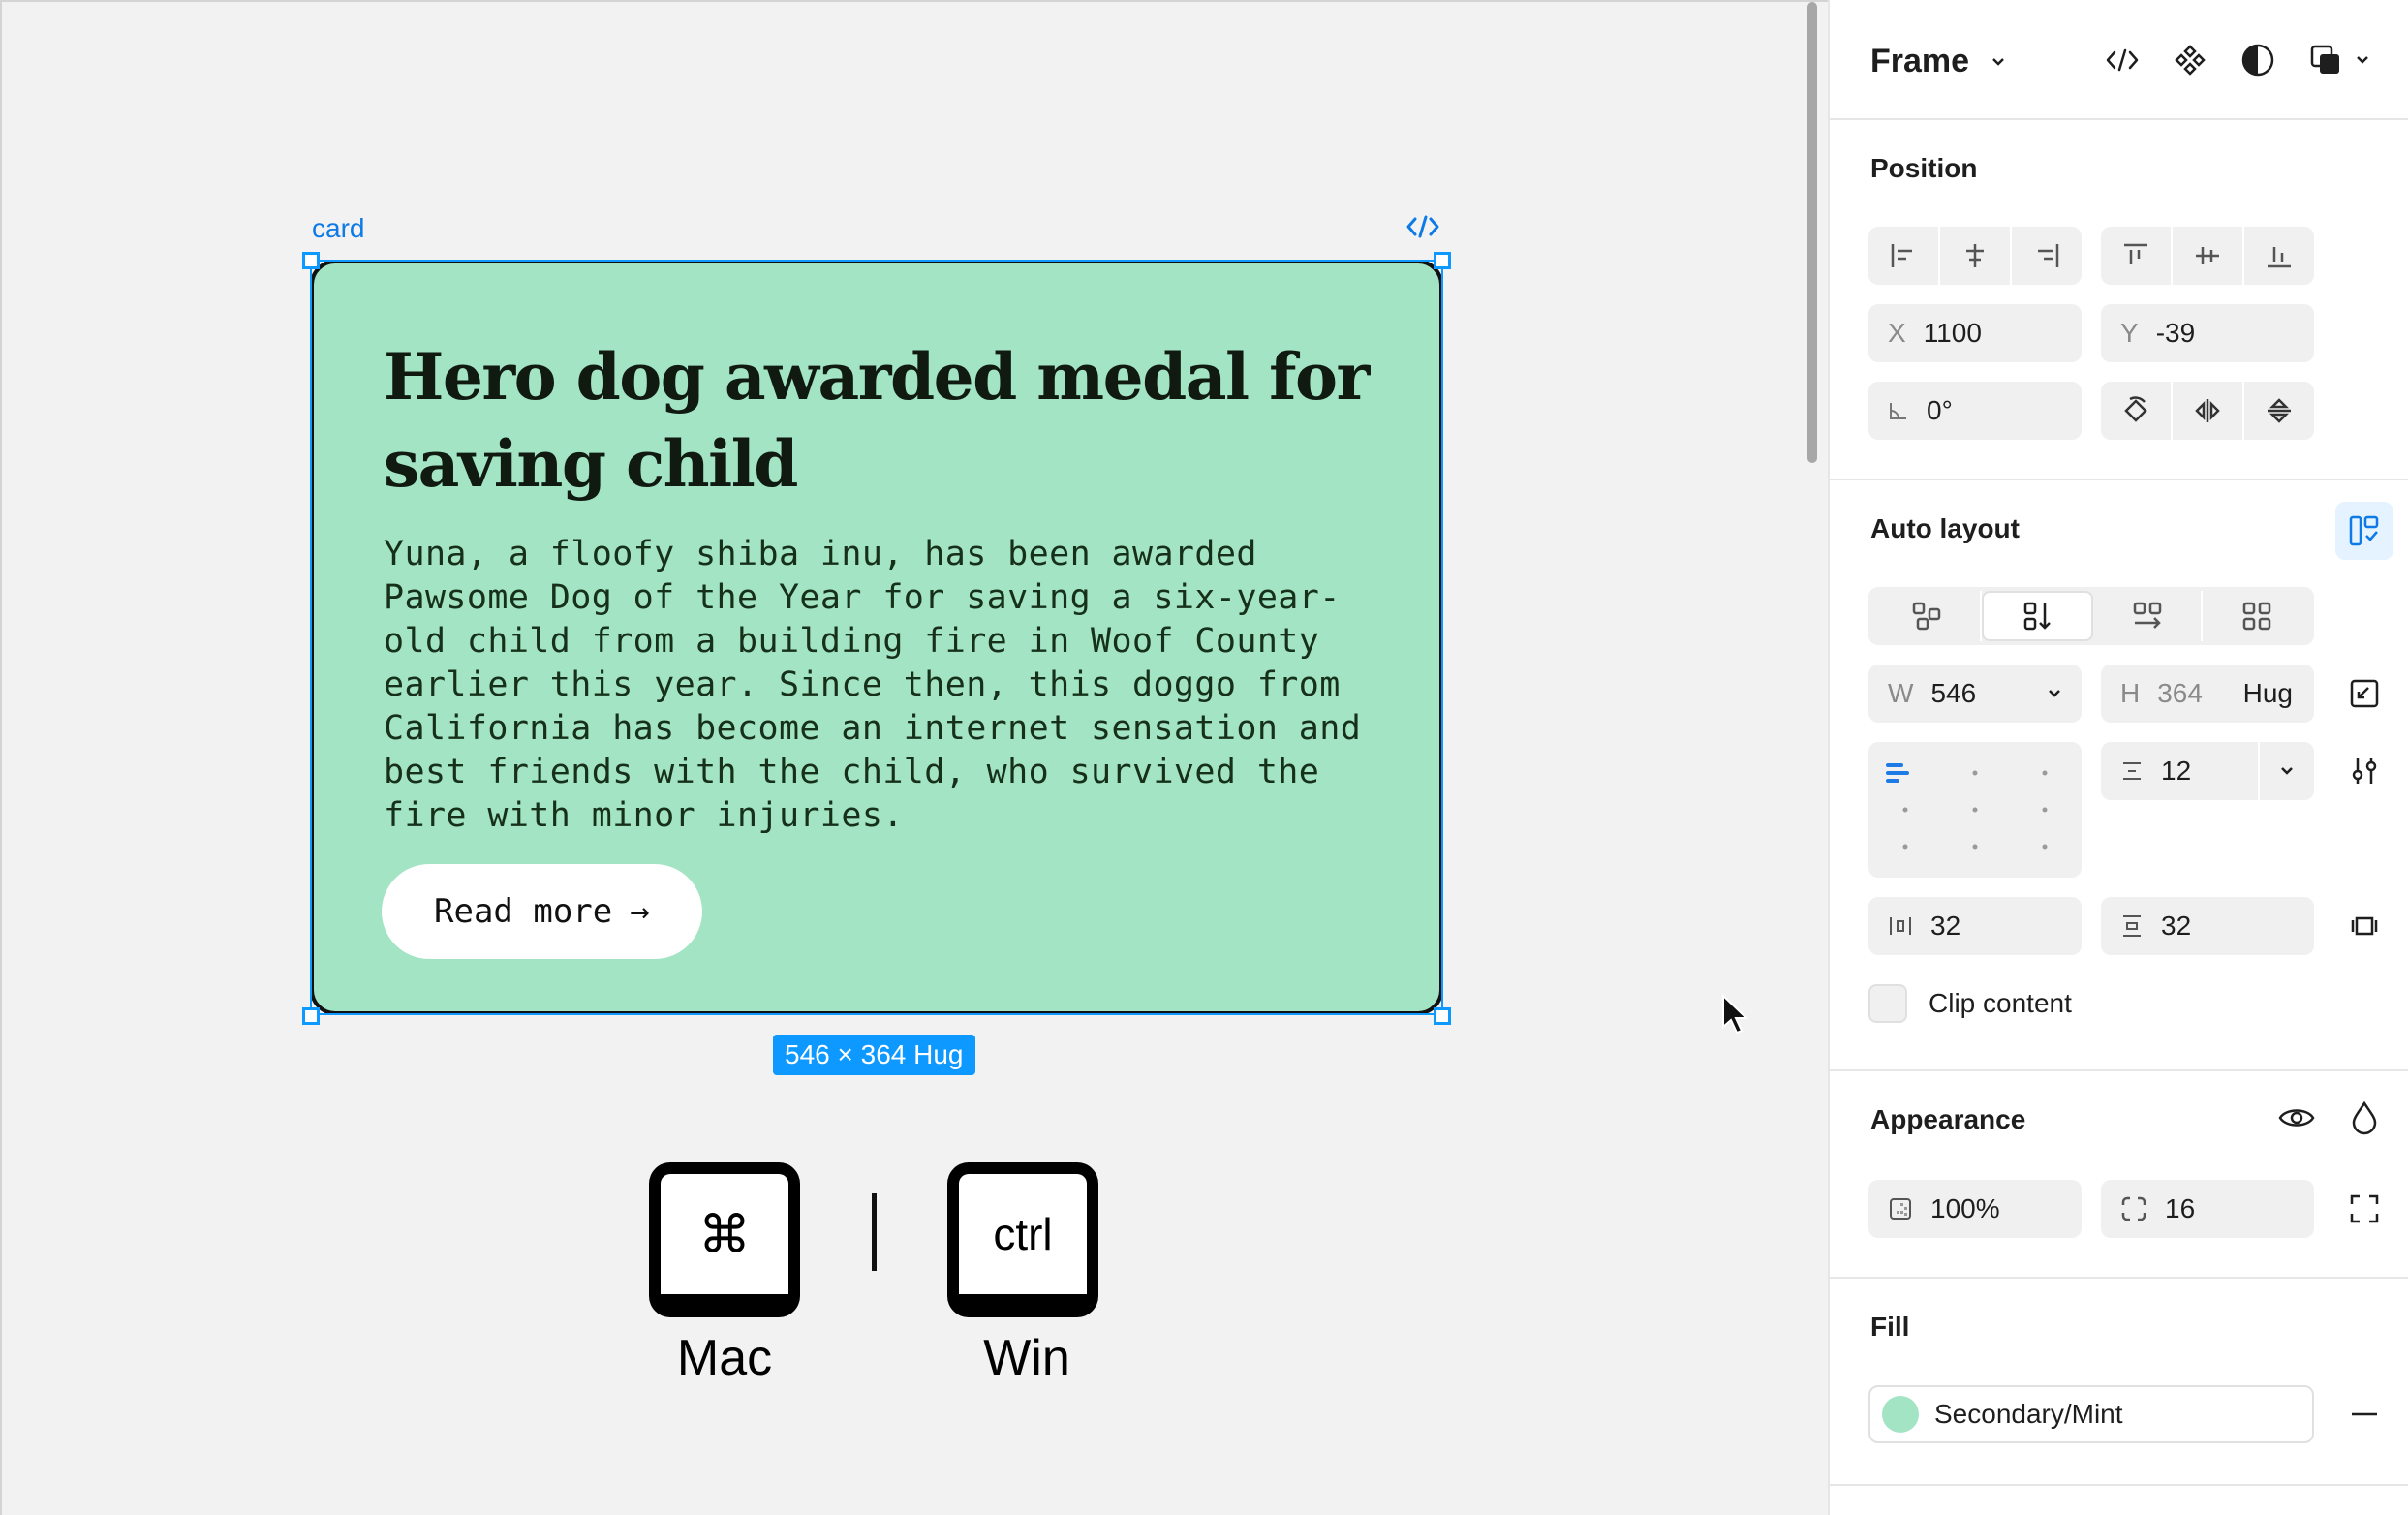  What do you see at coordinates (2119, 300) in the screenshot?
I see `position-section: Position X 1100 Y -39 0°` at bounding box center [2119, 300].